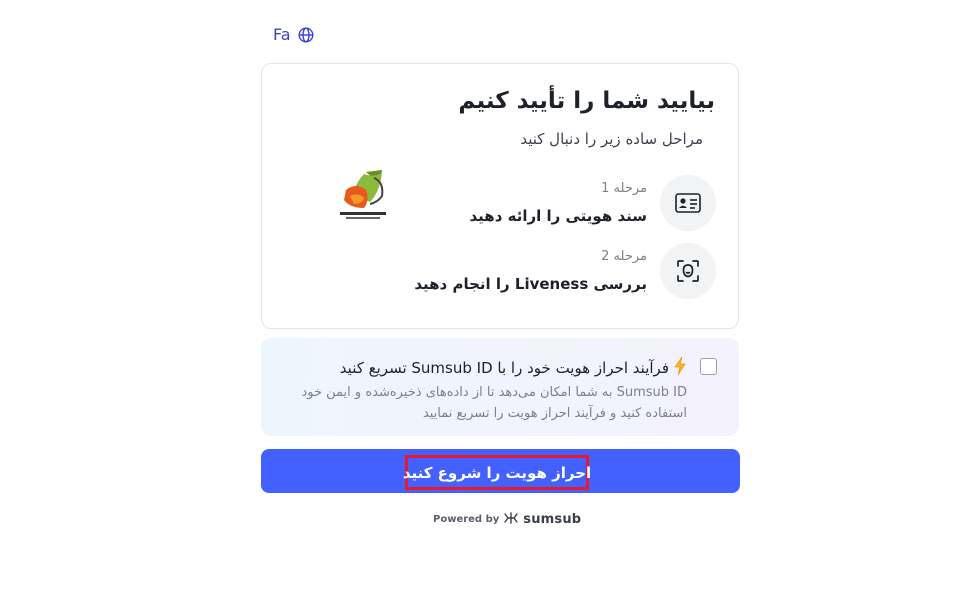 The width and height of the screenshot is (971, 598). I want to click on language-selector: Fa, so click(293, 34).